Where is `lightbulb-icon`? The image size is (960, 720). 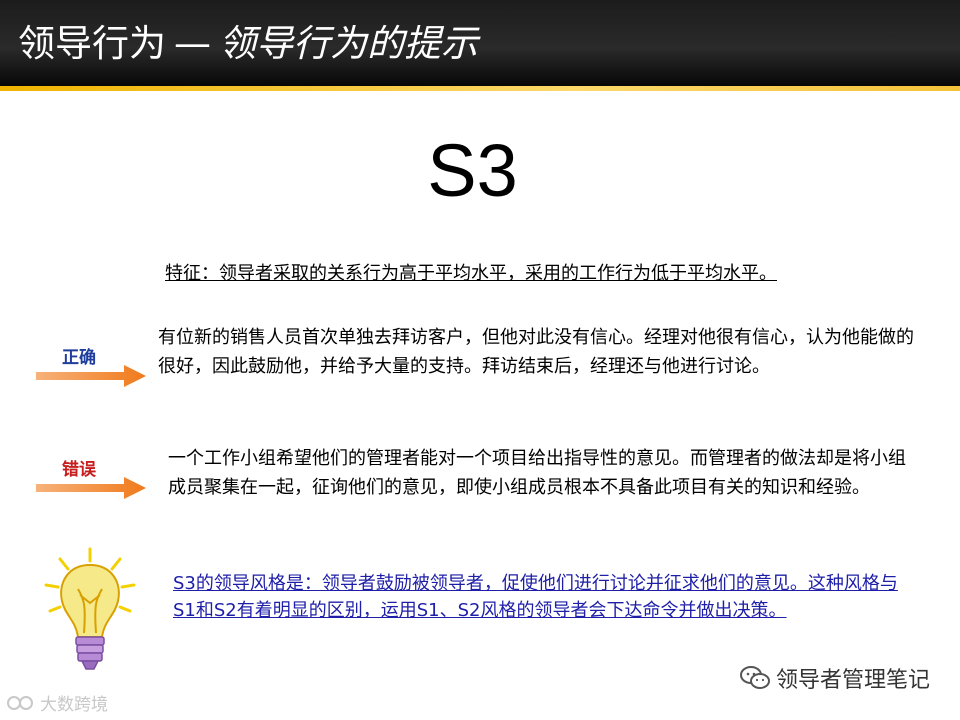 lightbulb-icon is located at coordinates (90, 608).